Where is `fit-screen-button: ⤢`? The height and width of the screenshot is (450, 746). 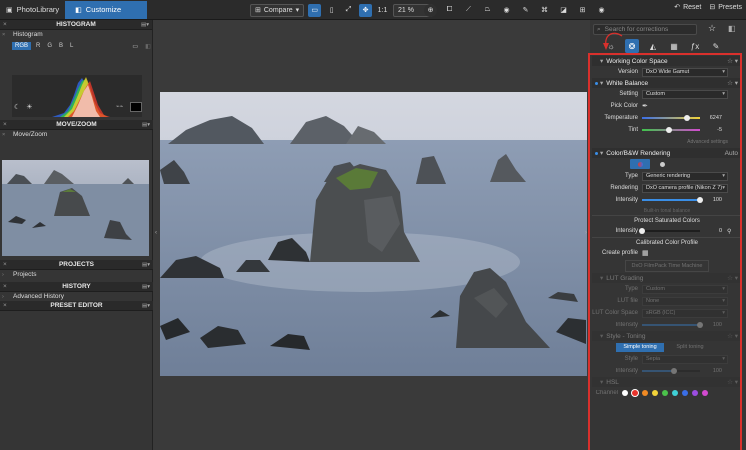 fit-screen-button: ⤢ is located at coordinates (348, 10).